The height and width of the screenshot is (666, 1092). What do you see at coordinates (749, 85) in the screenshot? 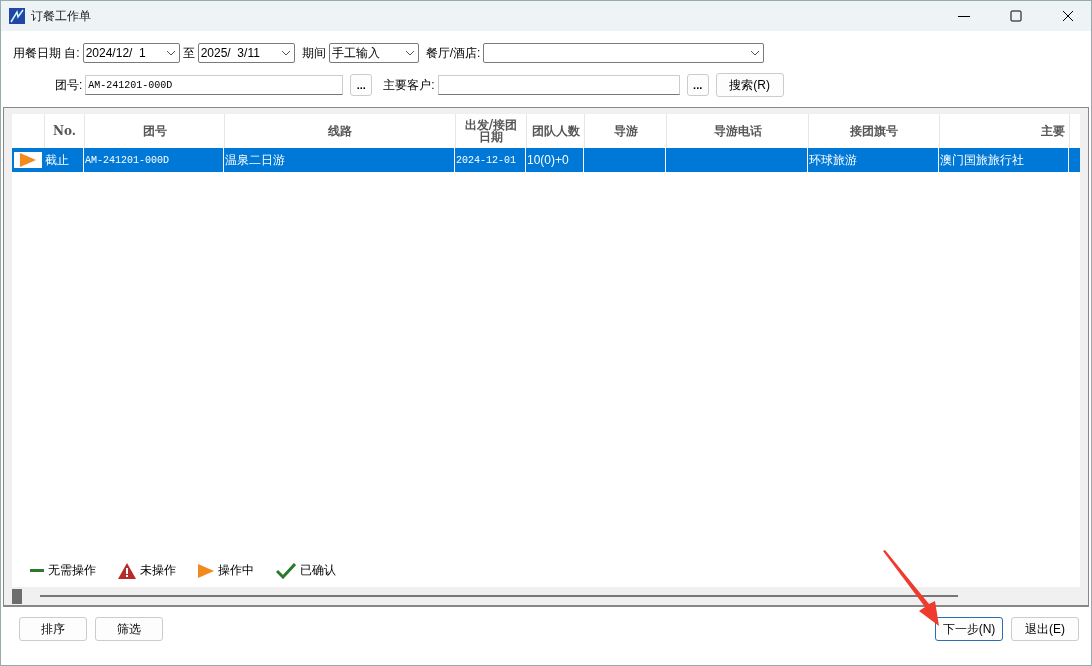
I see `search-button: 搜索(R)` at bounding box center [749, 85].